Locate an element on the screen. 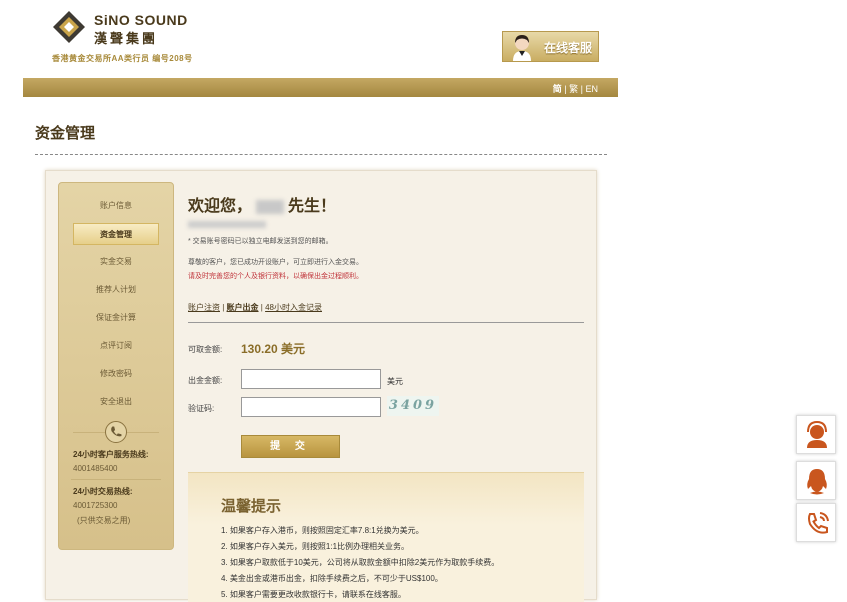 The width and height of the screenshot is (847, 602). online-service-label: 在线客服 is located at coordinates (567, 48).